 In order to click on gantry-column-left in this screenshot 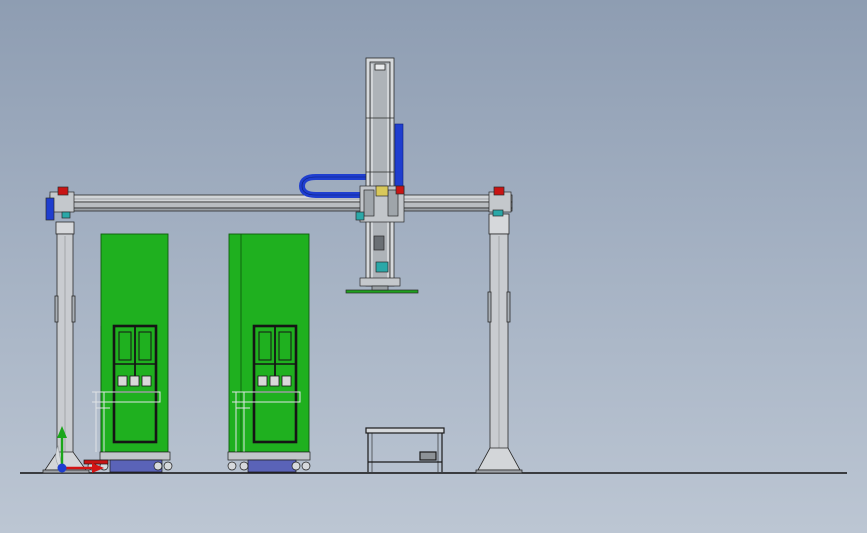, I will do `click(66, 347)`.